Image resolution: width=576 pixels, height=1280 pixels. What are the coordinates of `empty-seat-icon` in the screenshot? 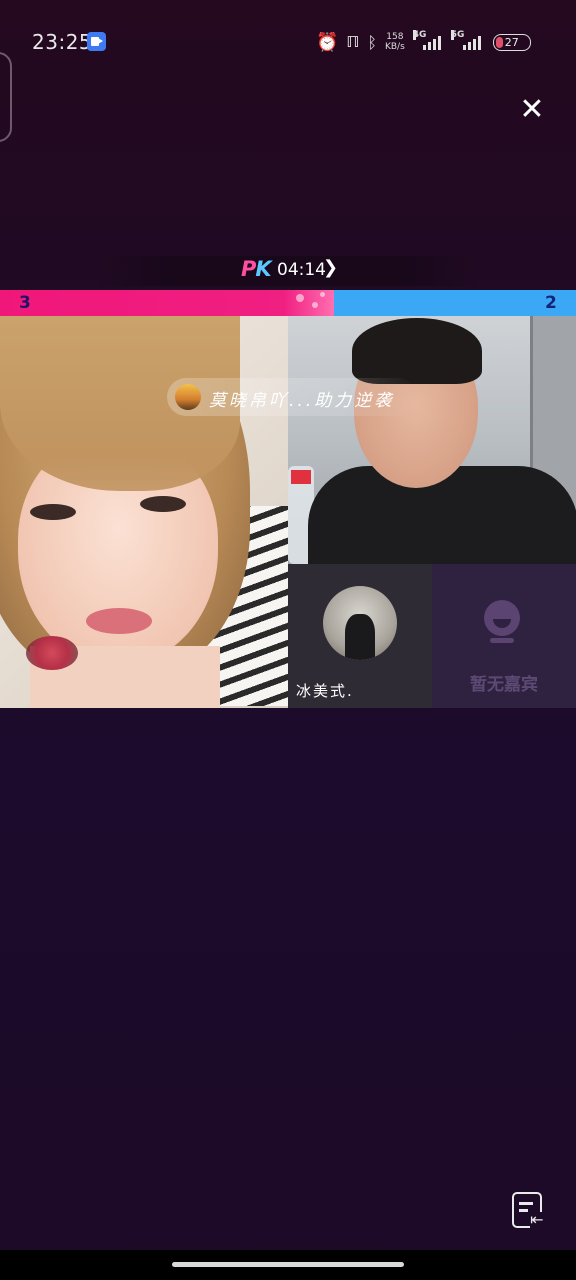 It's located at (502, 621).